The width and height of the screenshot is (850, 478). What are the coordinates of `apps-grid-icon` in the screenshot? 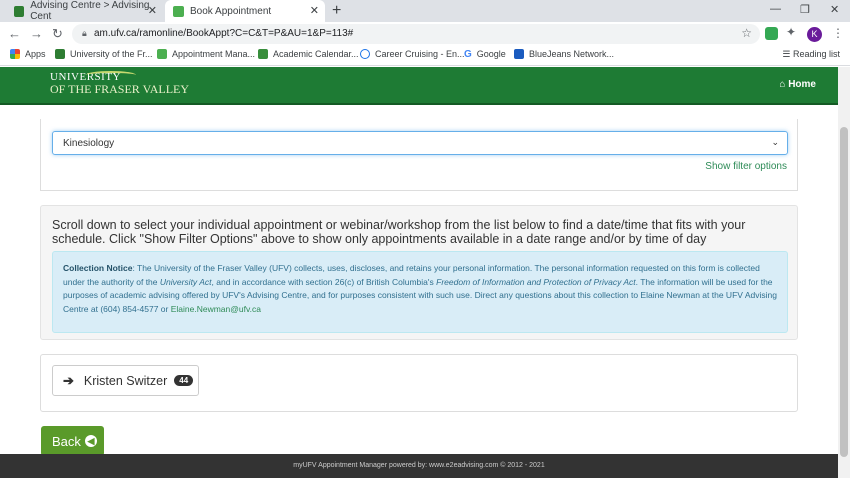 It's located at (15, 54).